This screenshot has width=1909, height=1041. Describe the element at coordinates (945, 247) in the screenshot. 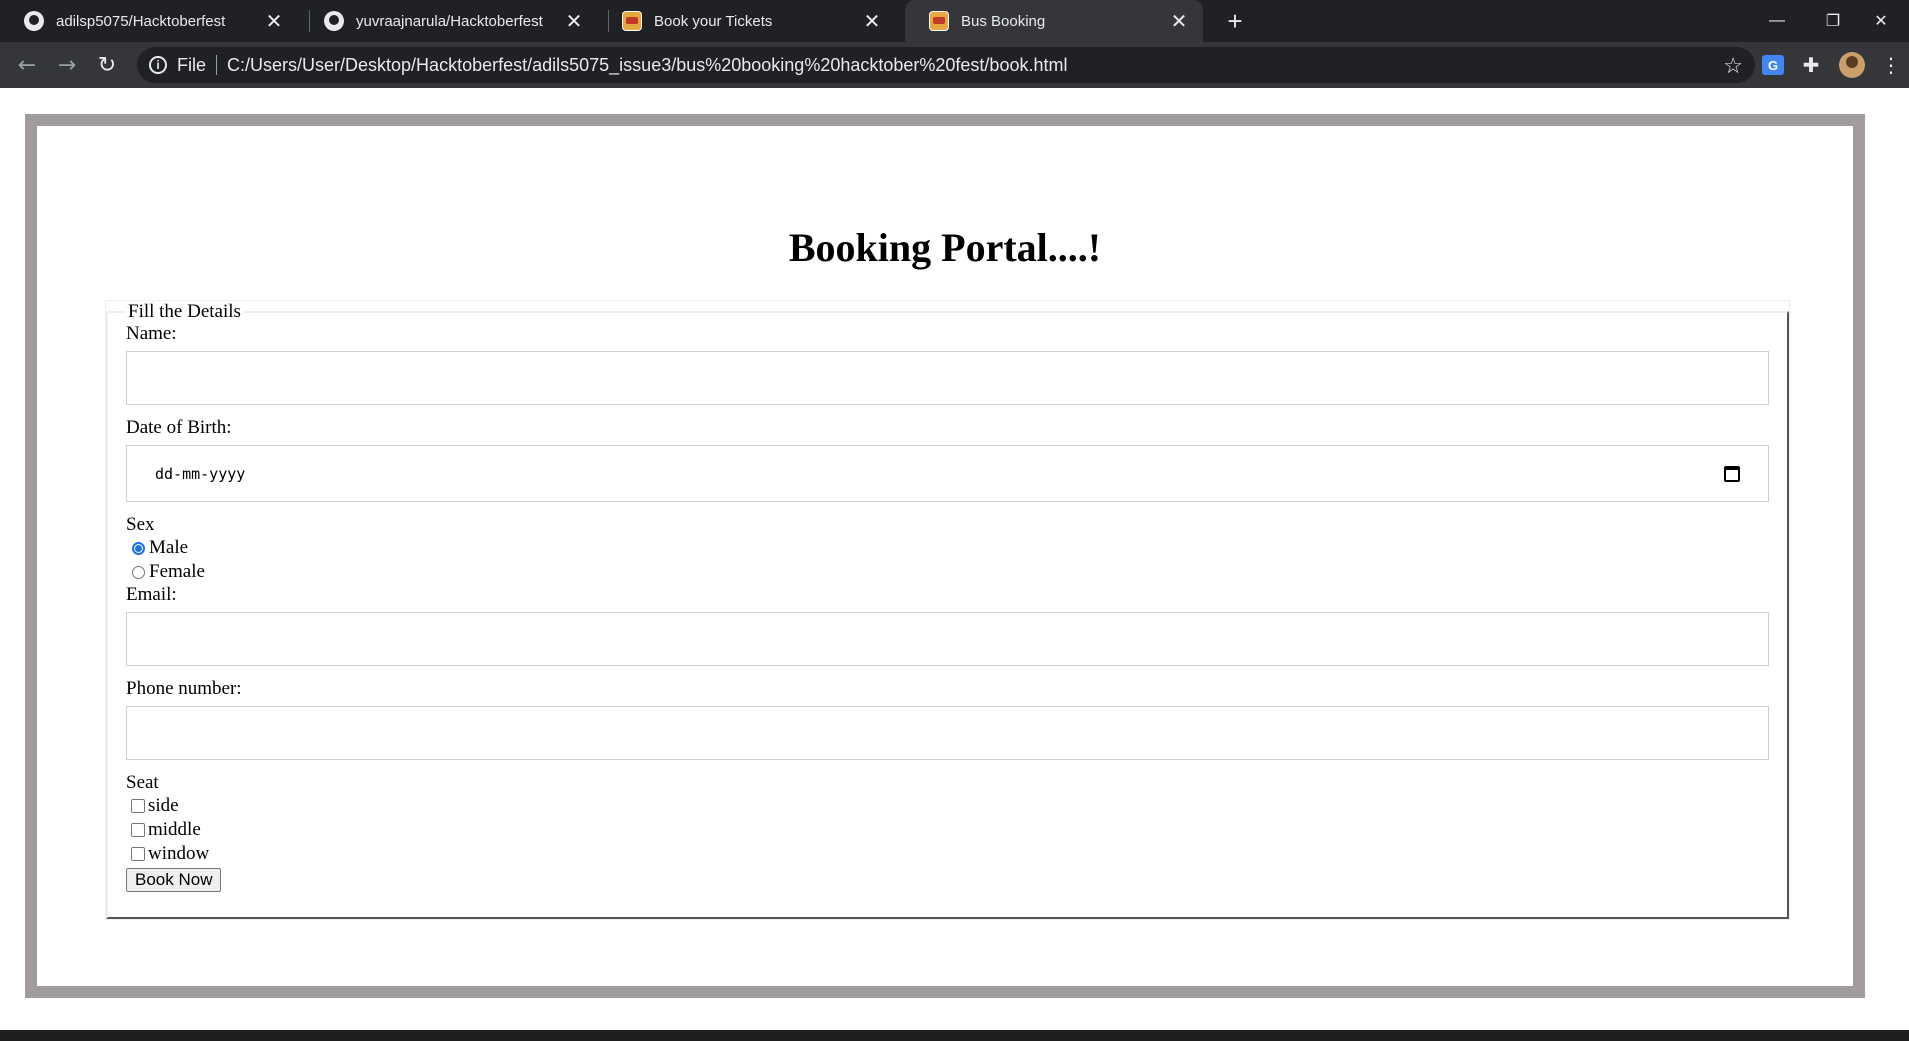

I see `page-title: Booking Portal....!` at that location.